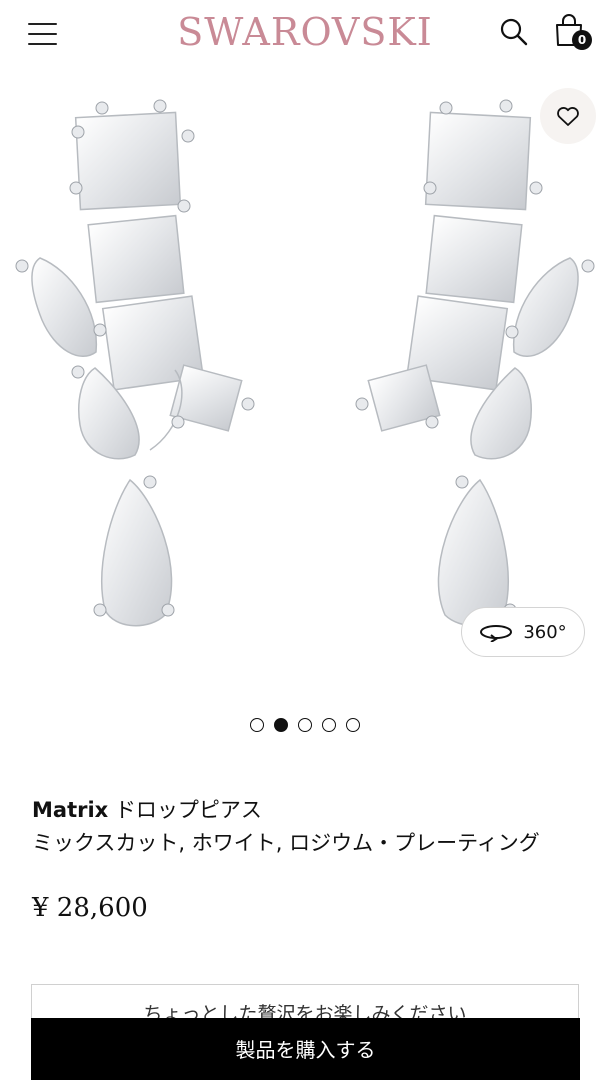  What do you see at coordinates (582, 40) in the screenshot?
I see `cart-count-badge: 0` at bounding box center [582, 40].